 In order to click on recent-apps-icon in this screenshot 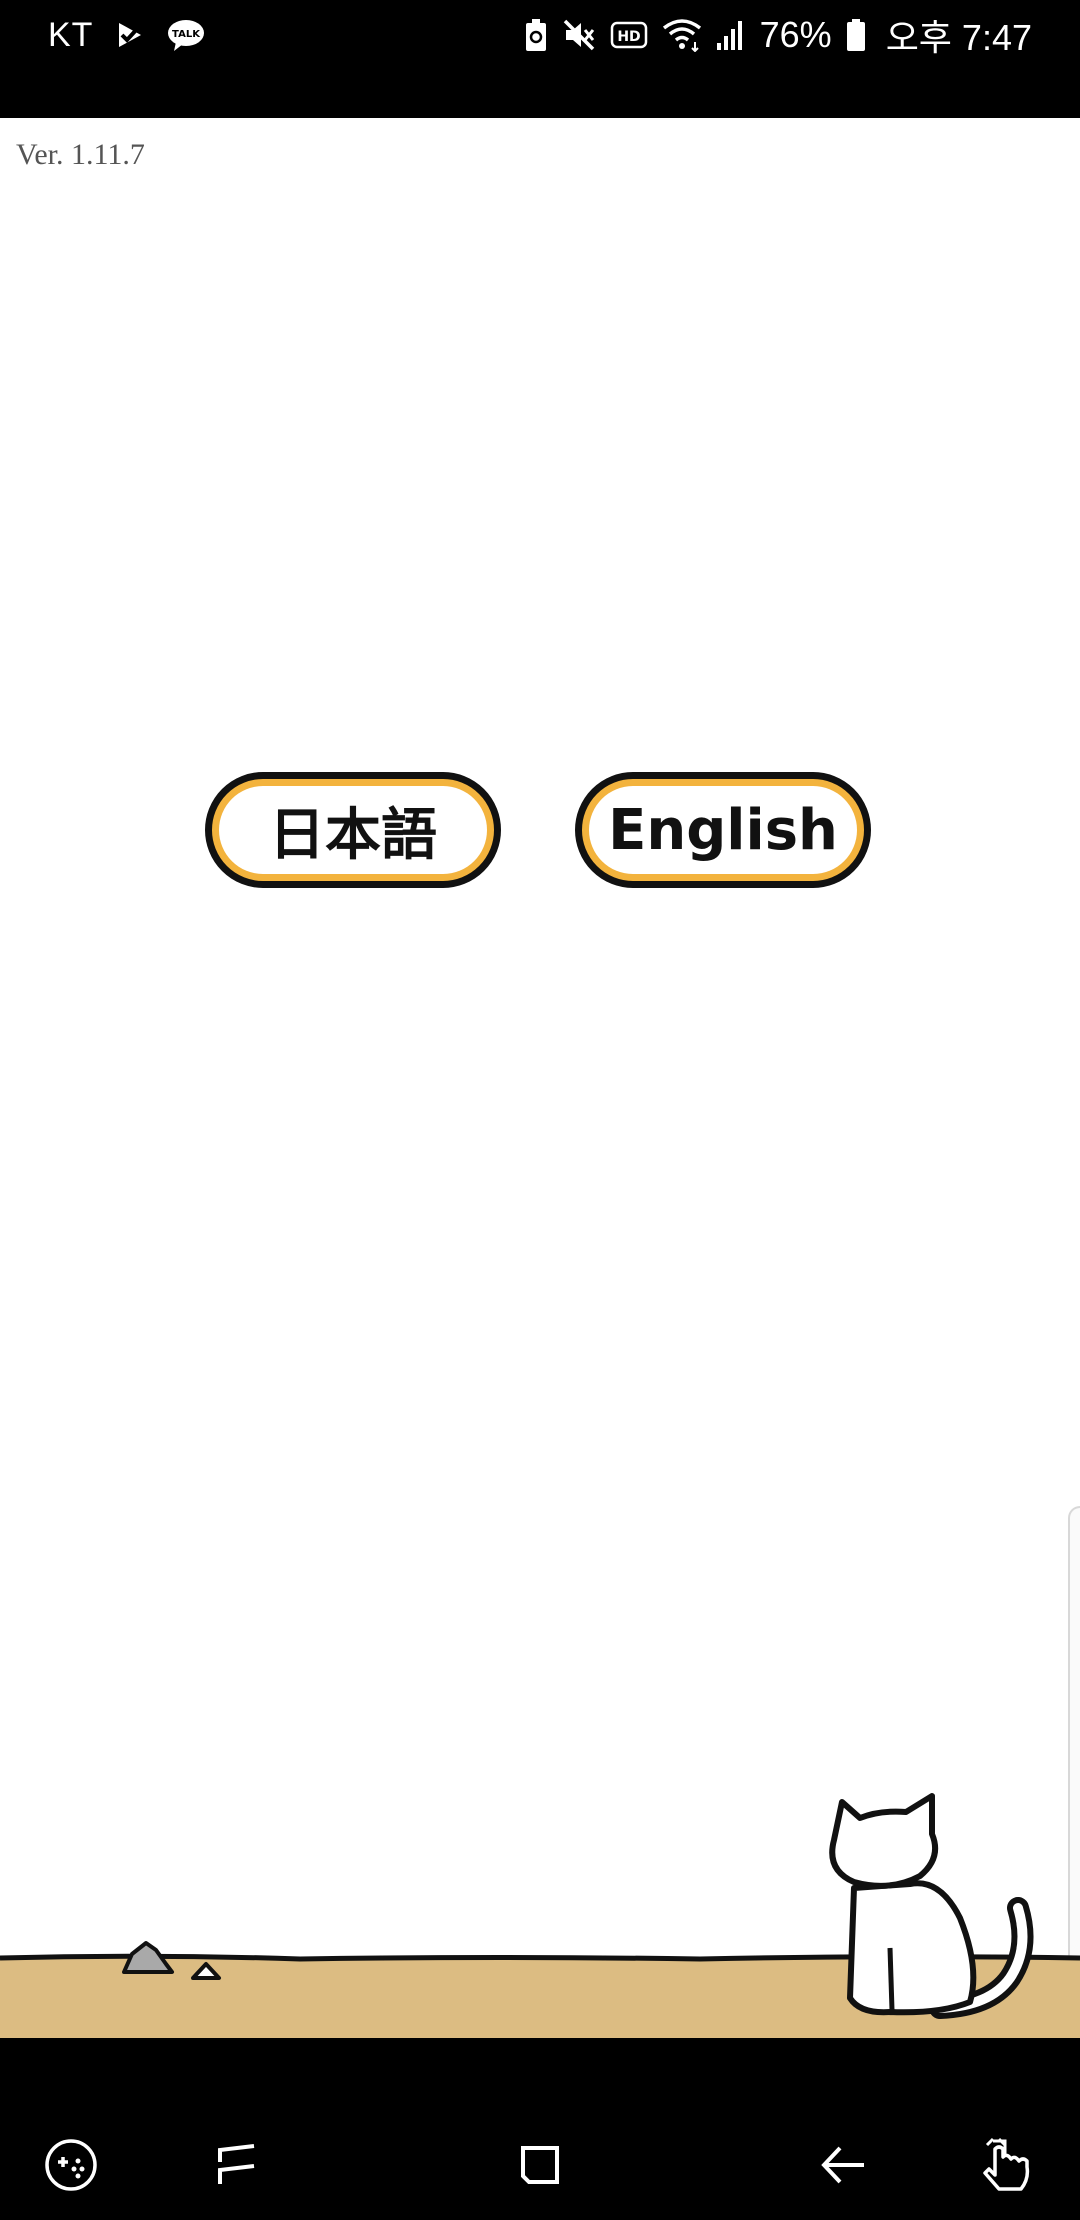, I will do `click(237, 2165)`.